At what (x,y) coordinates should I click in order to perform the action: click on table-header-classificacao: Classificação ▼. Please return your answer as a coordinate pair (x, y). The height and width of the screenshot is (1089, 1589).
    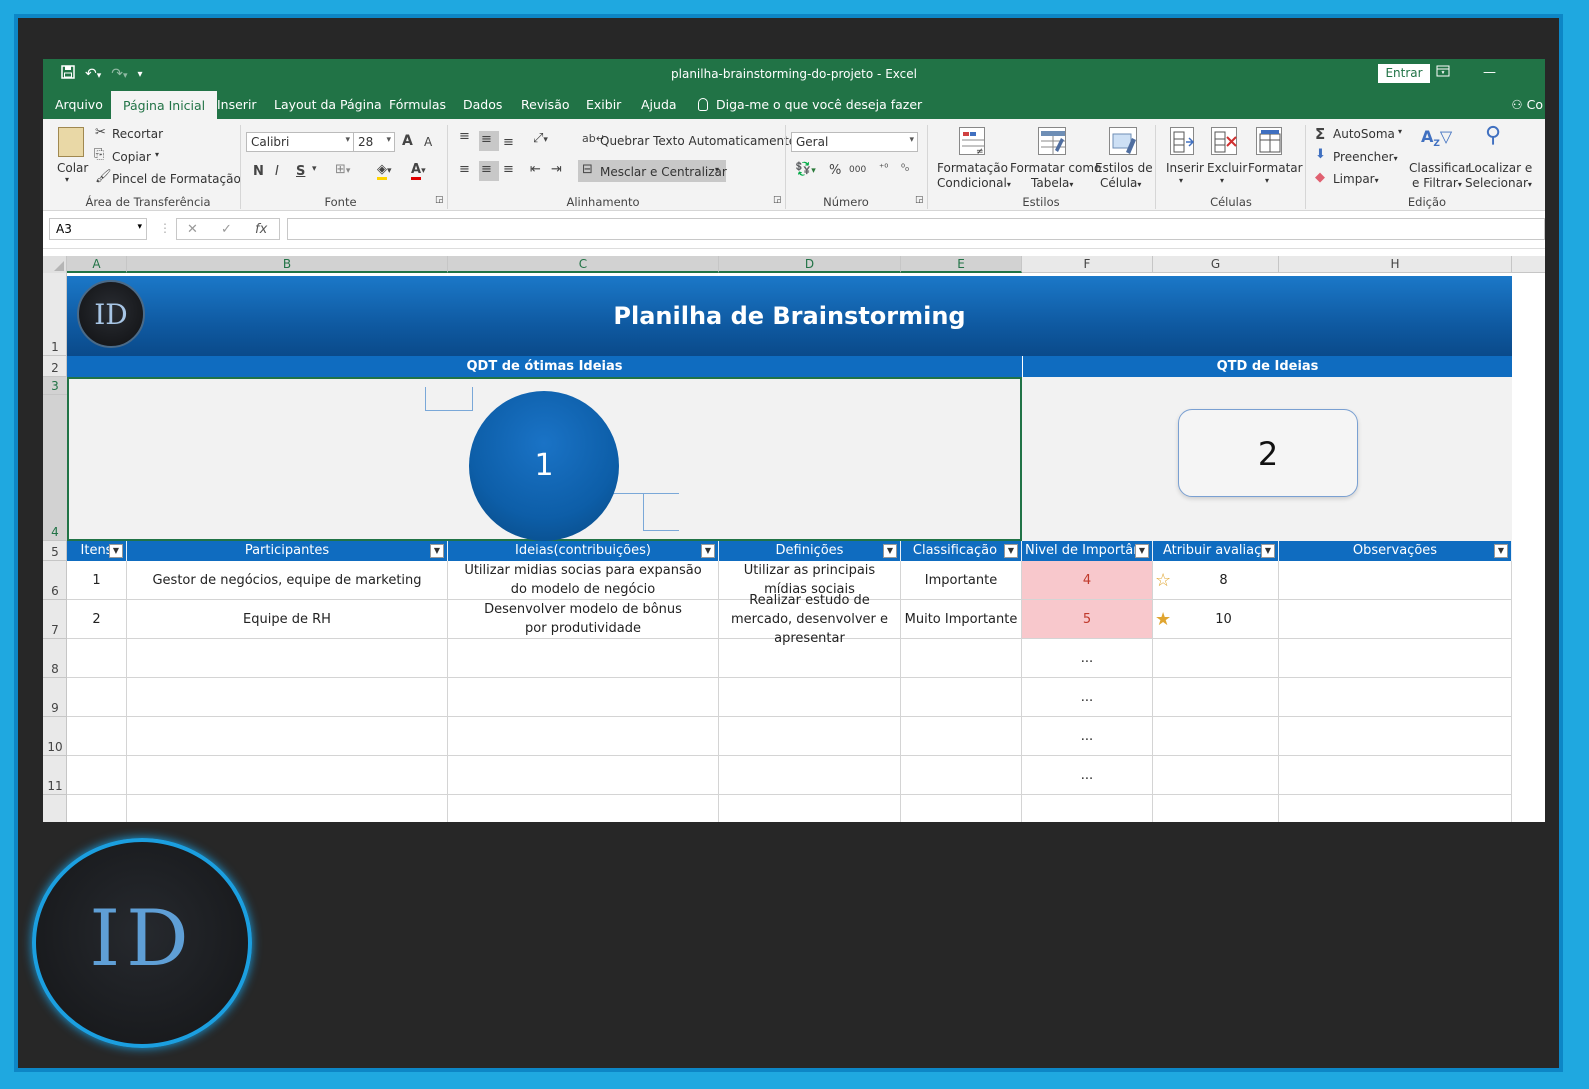
    Looking at the image, I should click on (961, 551).